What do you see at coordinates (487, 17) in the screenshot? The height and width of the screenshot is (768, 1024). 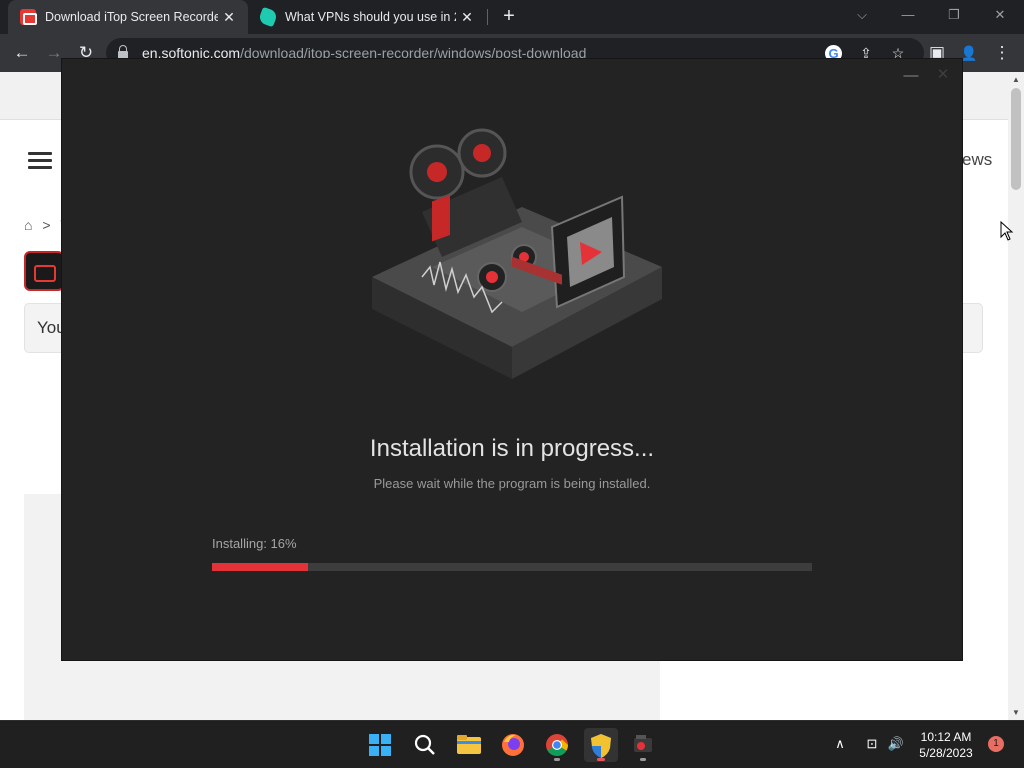 I see `tab-divider` at bounding box center [487, 17].